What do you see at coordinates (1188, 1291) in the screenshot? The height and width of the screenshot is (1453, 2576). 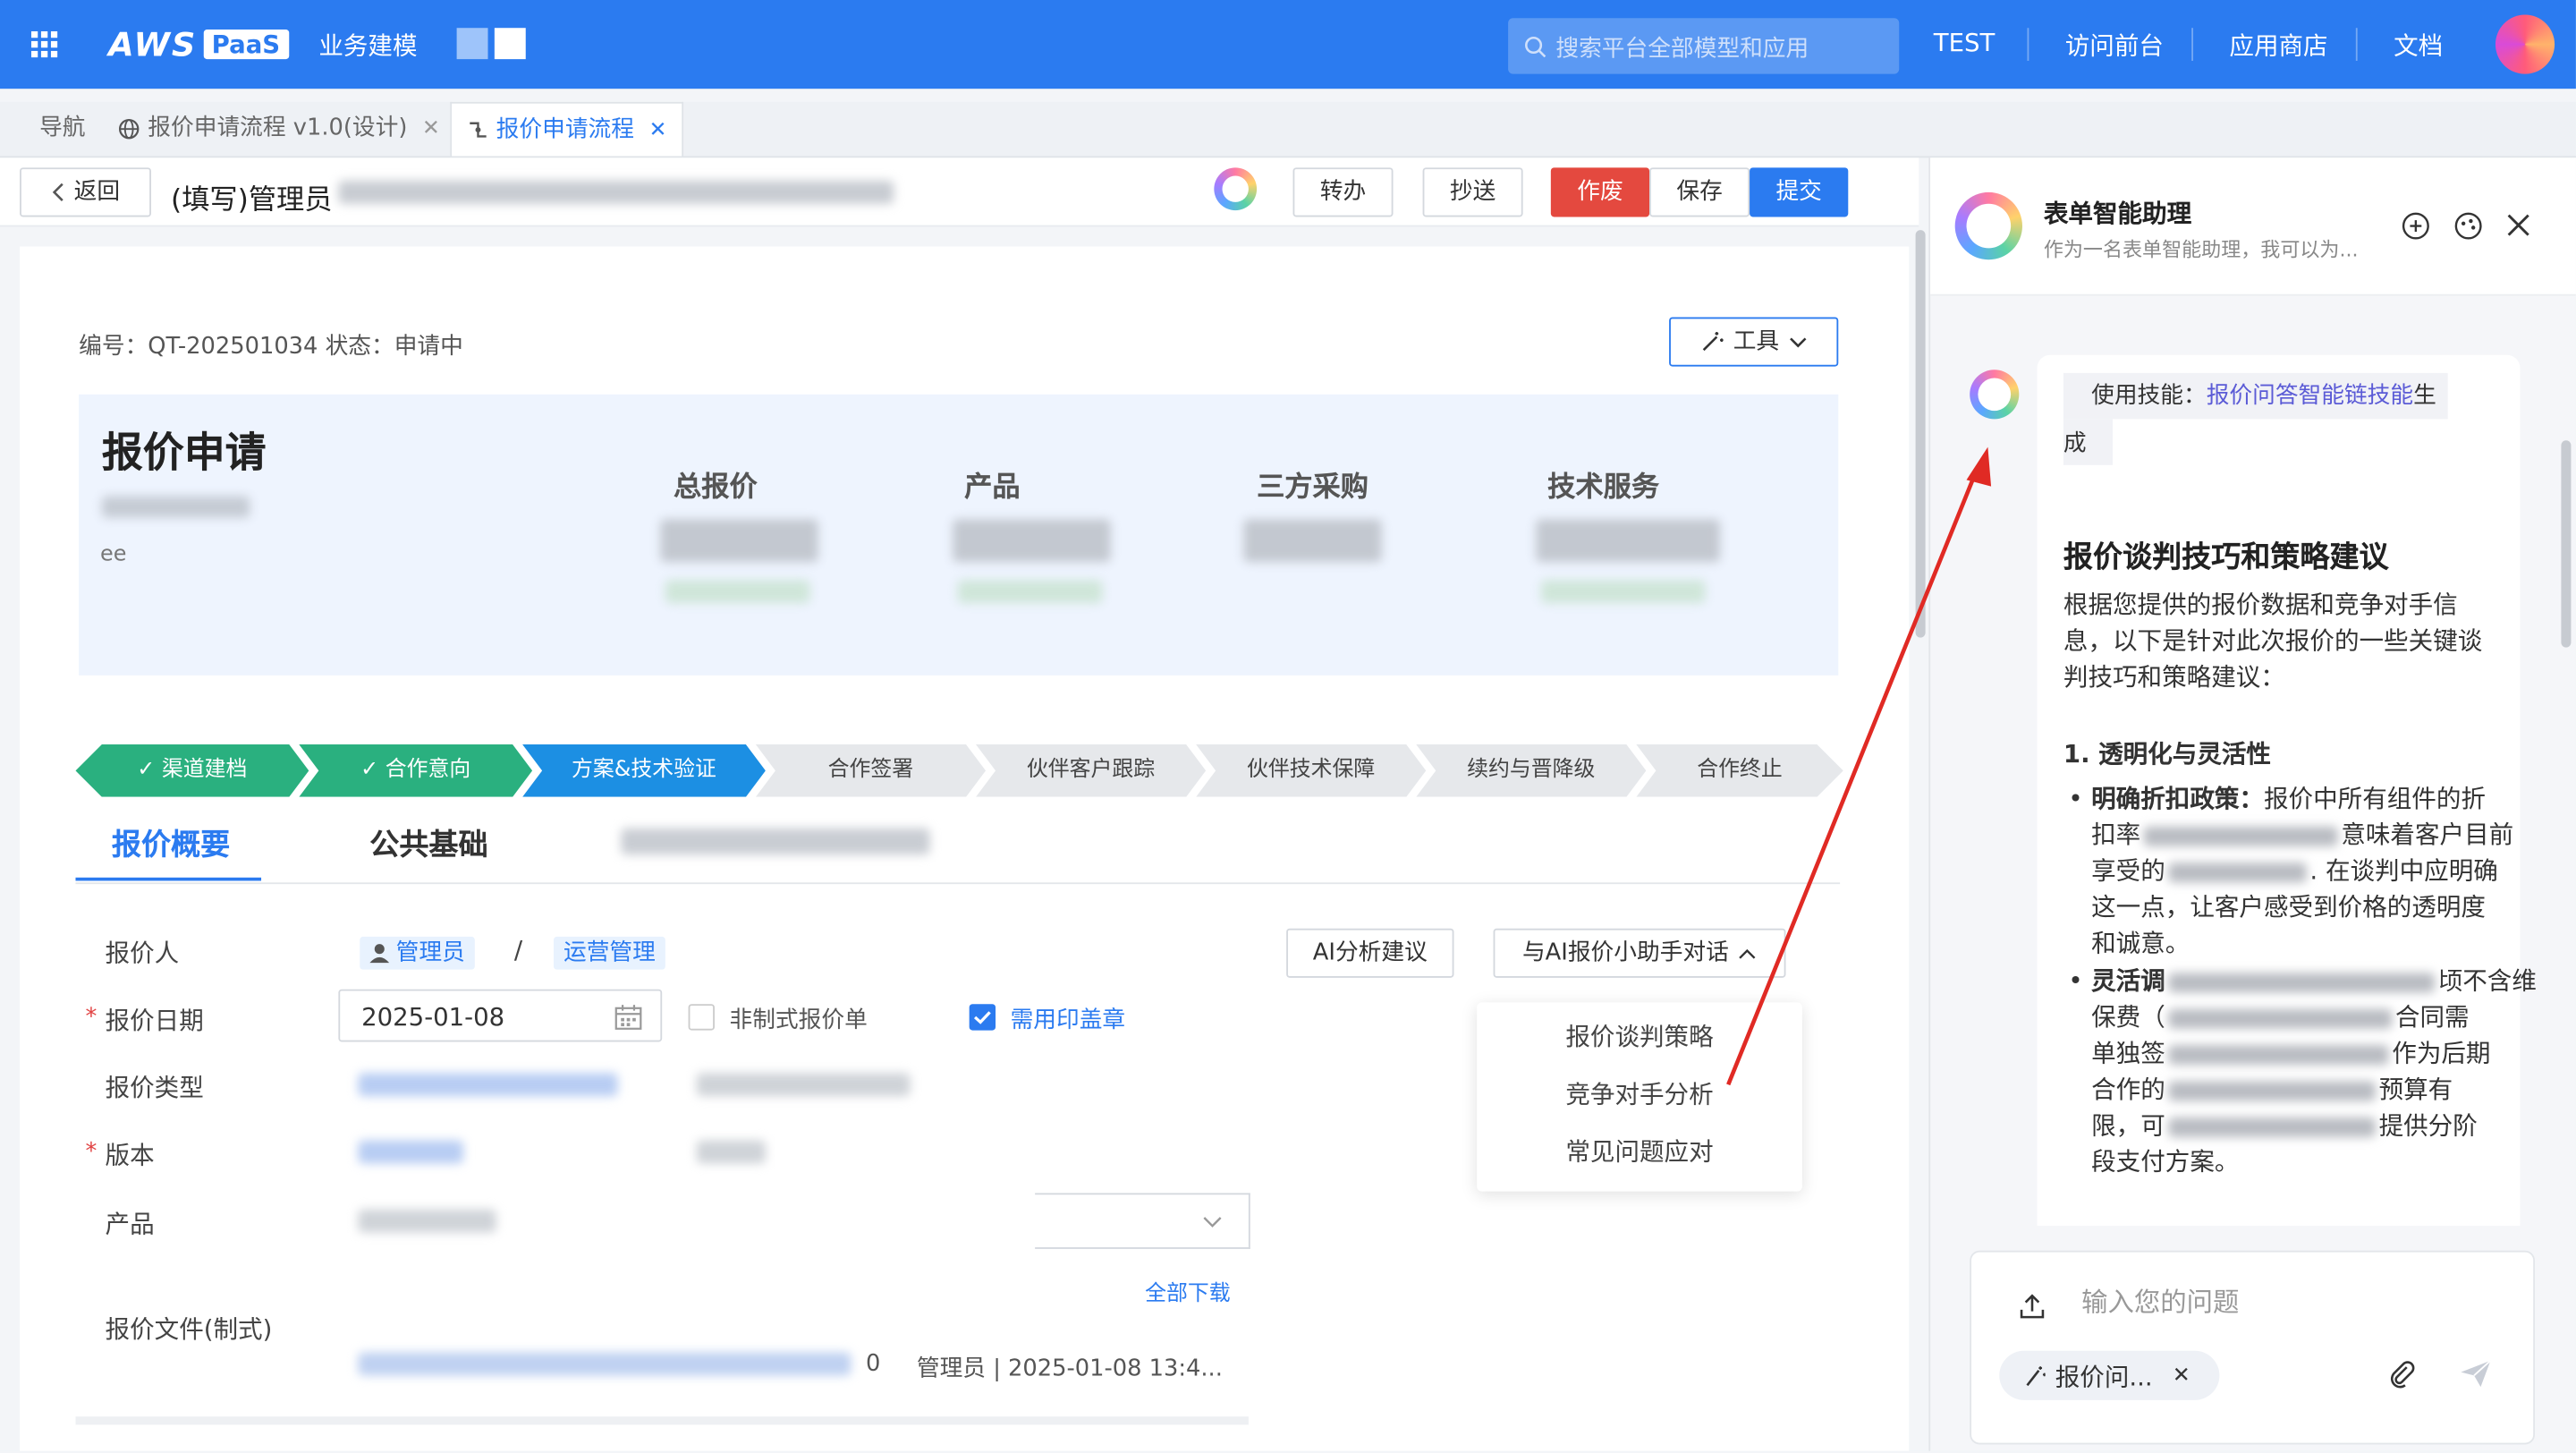 I see `download-all-link: 全部下载` at bounding box center [1188, 1291].